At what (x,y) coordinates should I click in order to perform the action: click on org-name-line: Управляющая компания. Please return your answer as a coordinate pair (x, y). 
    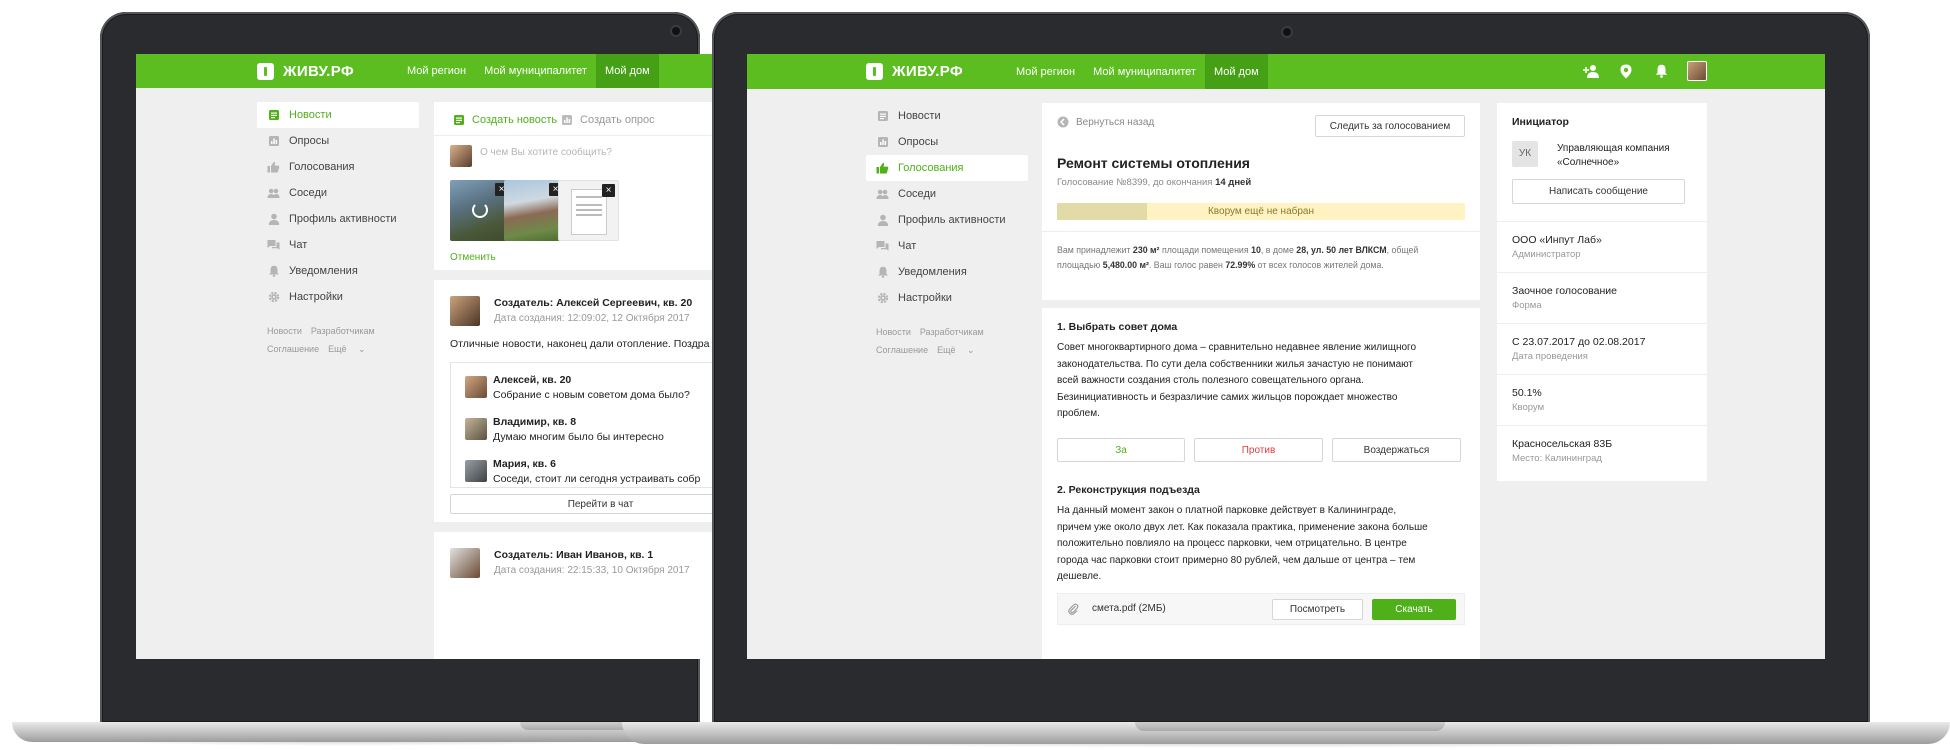
    Looking at the image, I should click on (1613, 148).